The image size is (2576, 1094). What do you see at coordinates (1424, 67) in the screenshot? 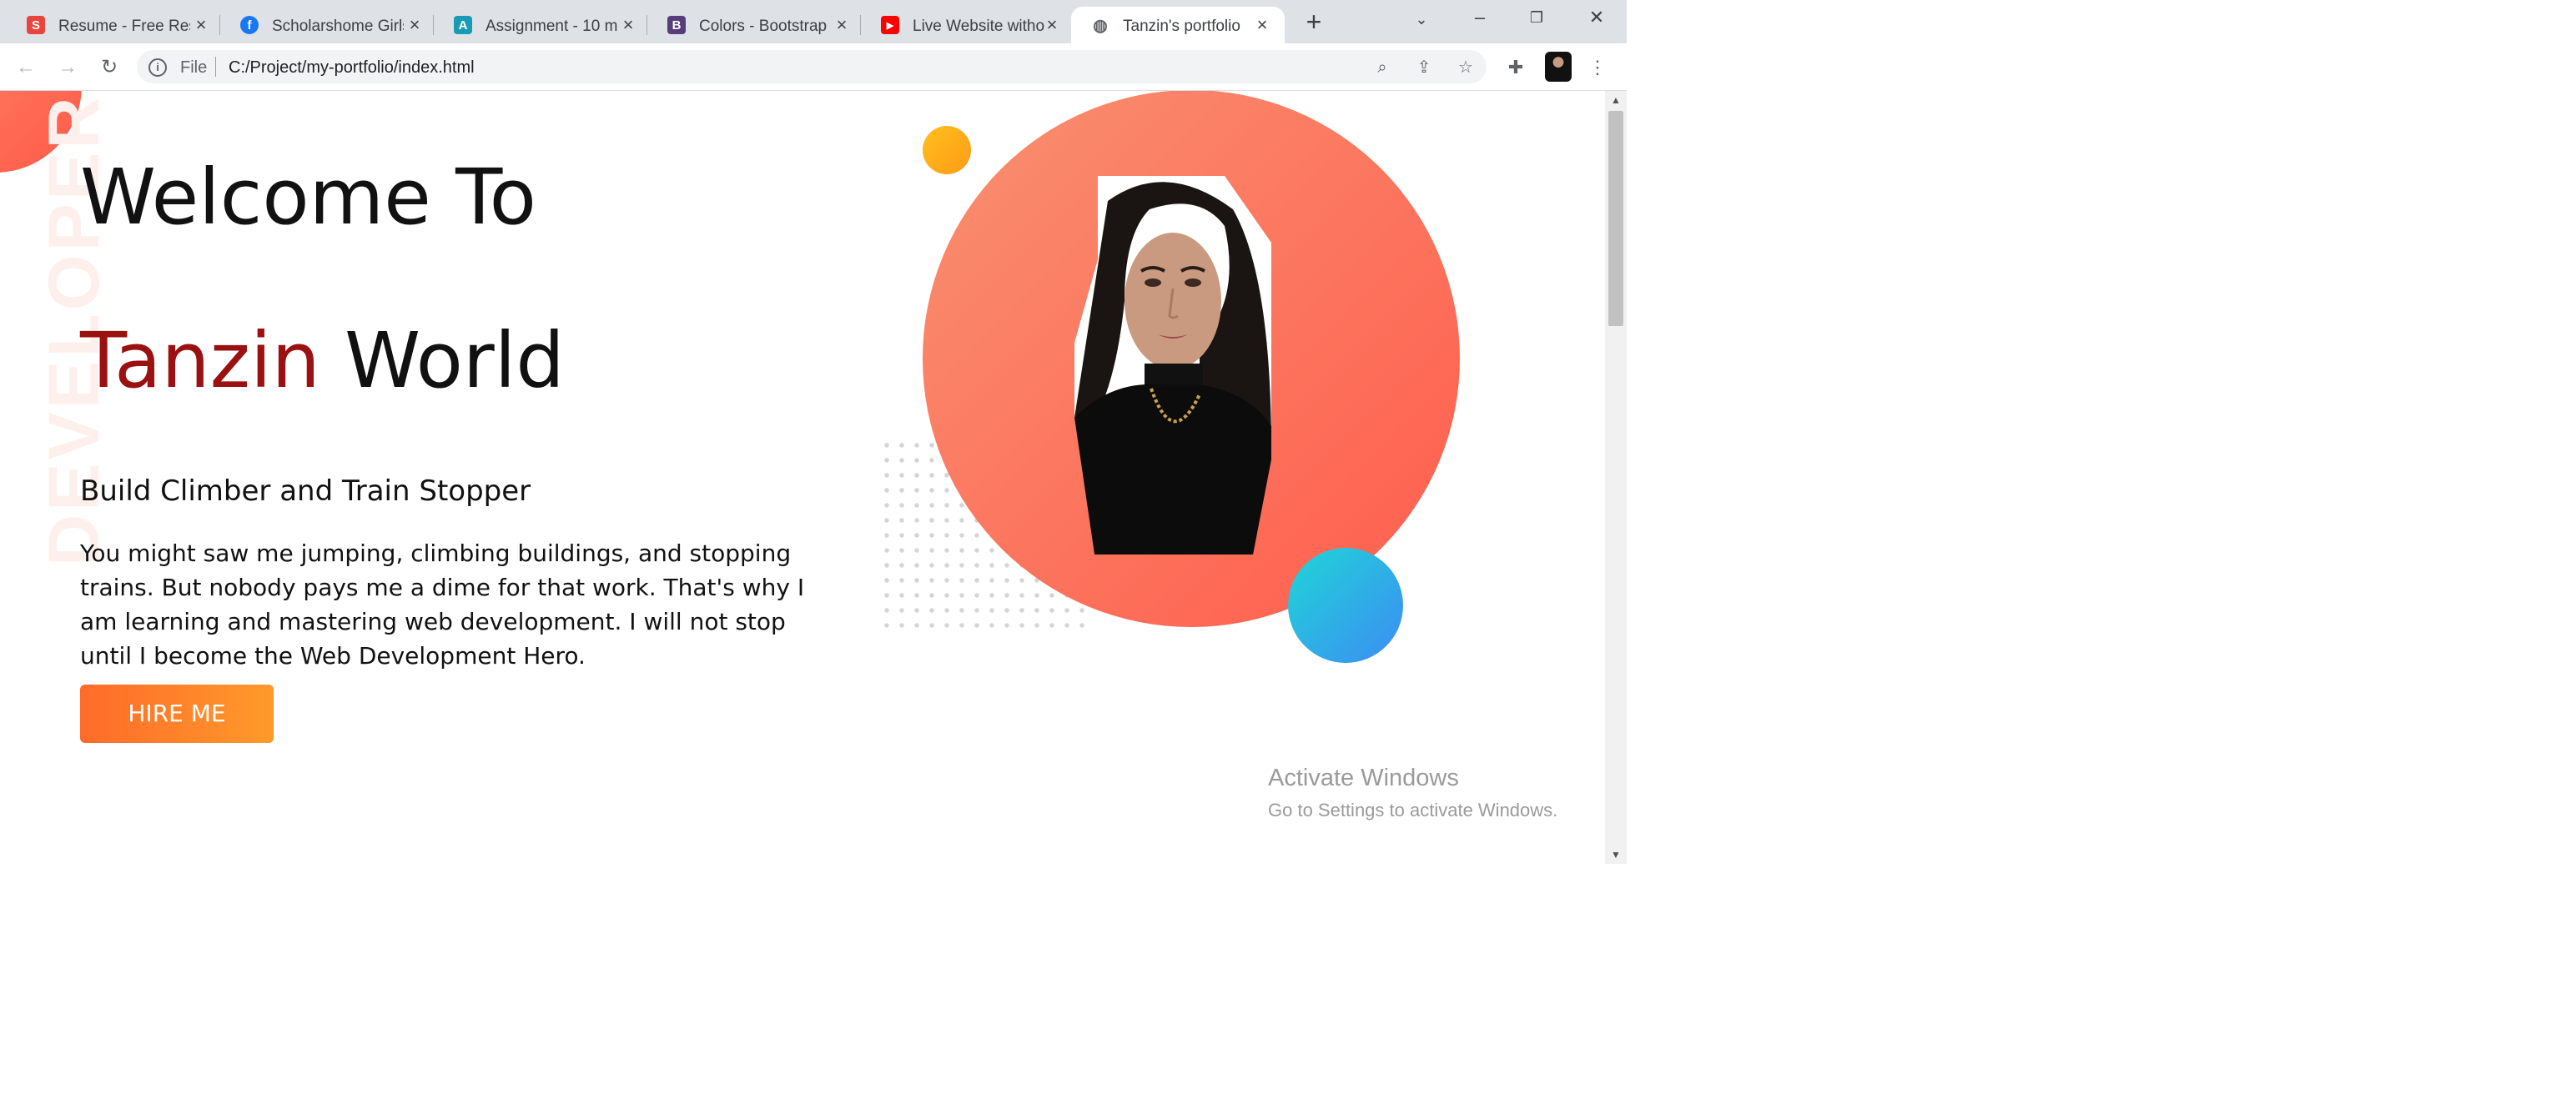
I see `share-icon: ⇪` at bounding box center [1424, 67].